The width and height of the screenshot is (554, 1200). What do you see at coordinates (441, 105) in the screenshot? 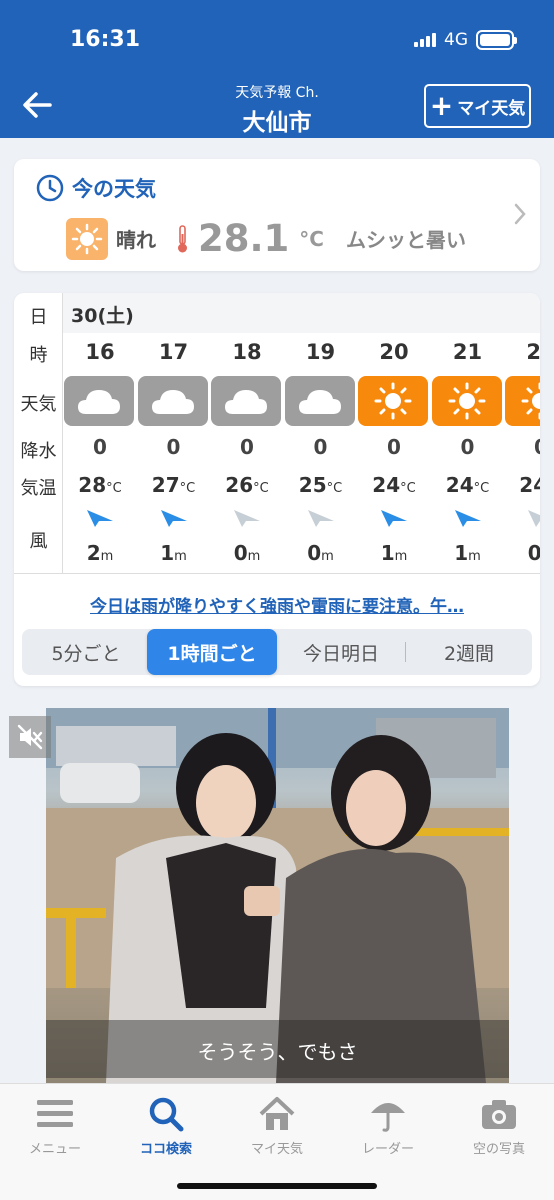
I see `plus-icon: +` at bounding box center [441, 105].